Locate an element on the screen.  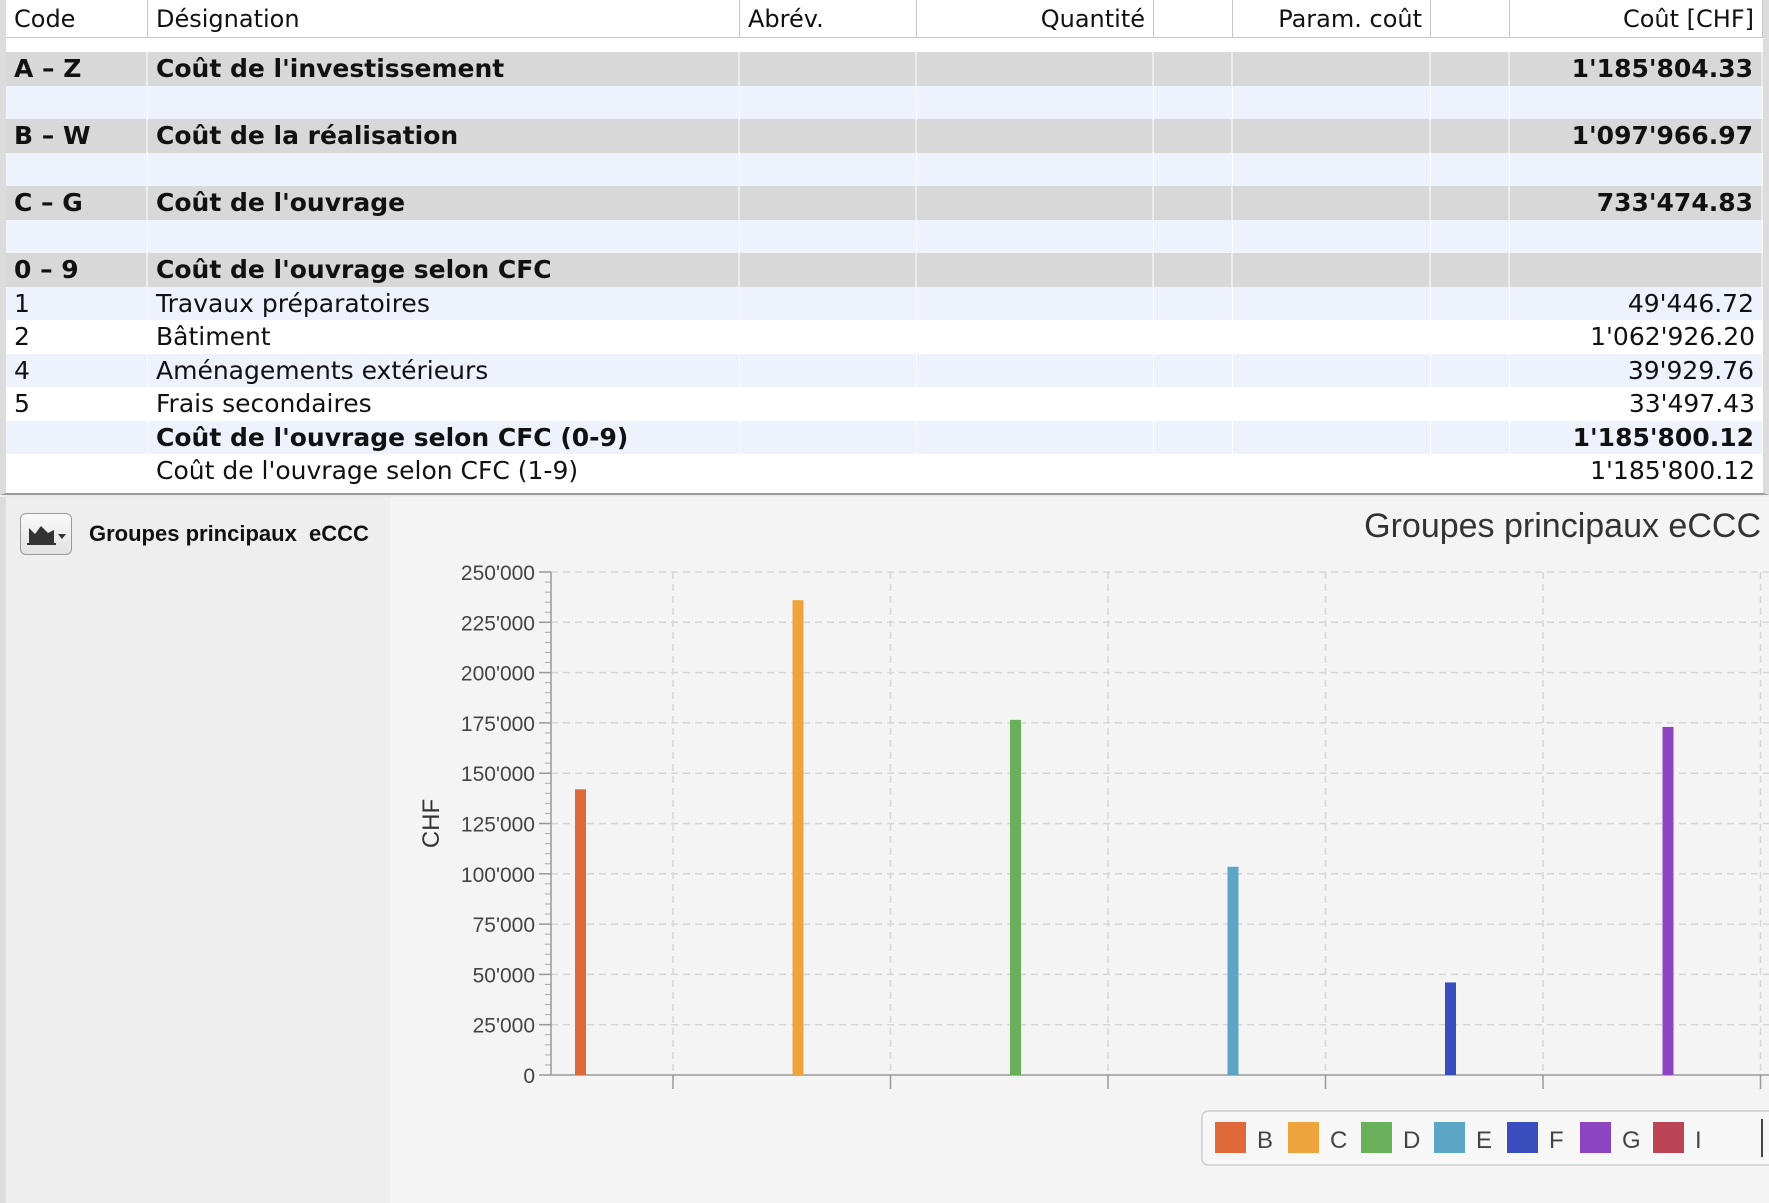
cell-cost: 39'929.76 is located at coordinates (1636, 370).